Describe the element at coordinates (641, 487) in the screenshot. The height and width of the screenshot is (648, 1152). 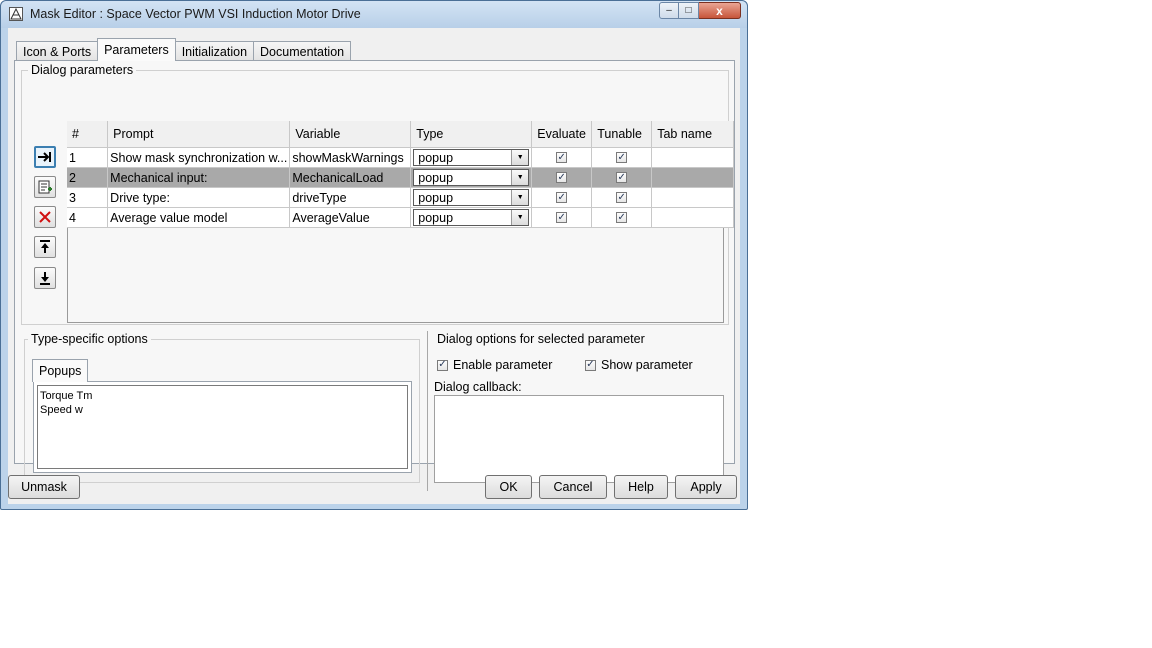
I see `help-button: Help` at that location.